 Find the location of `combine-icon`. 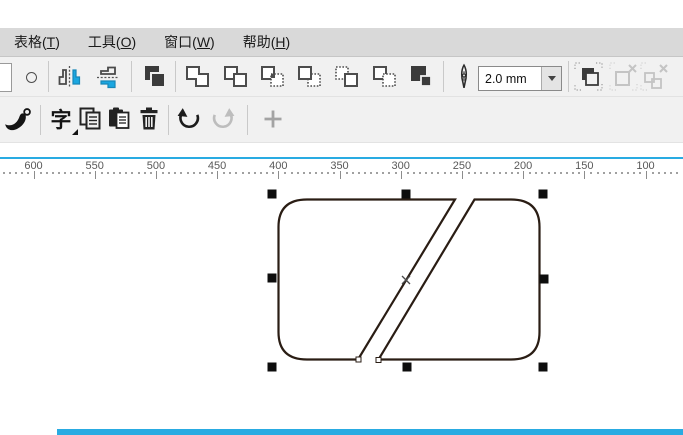

combine-icon is located at coordinates (154, 77).